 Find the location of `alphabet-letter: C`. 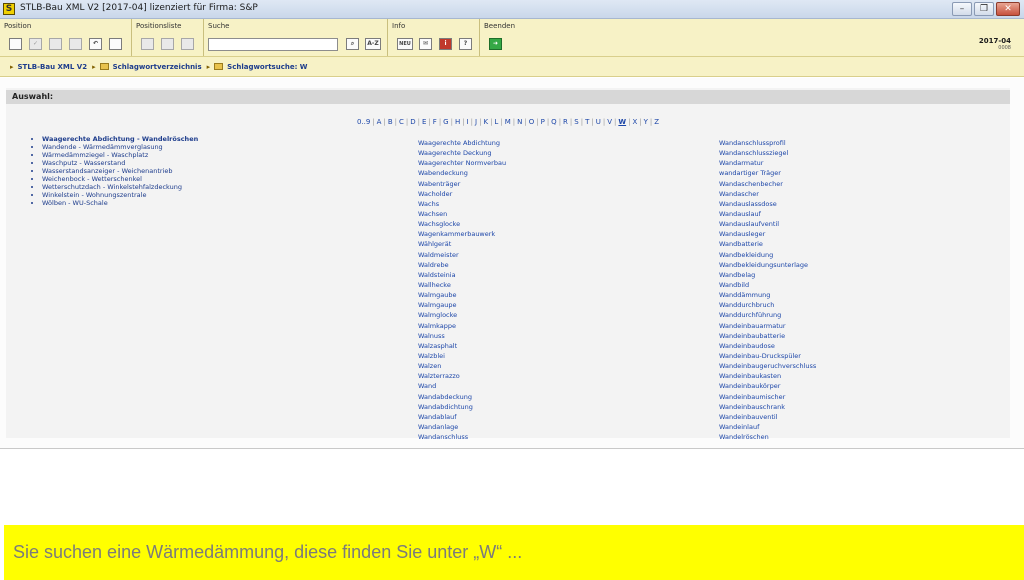

alphabet-letter: C is located at coordinates (401, 122).